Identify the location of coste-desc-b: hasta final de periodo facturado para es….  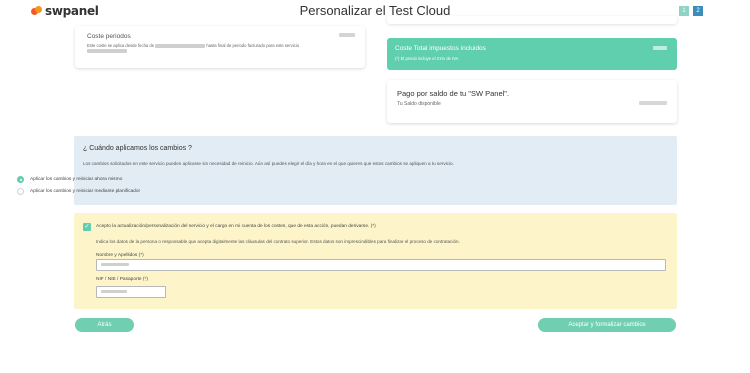
(253, 45).